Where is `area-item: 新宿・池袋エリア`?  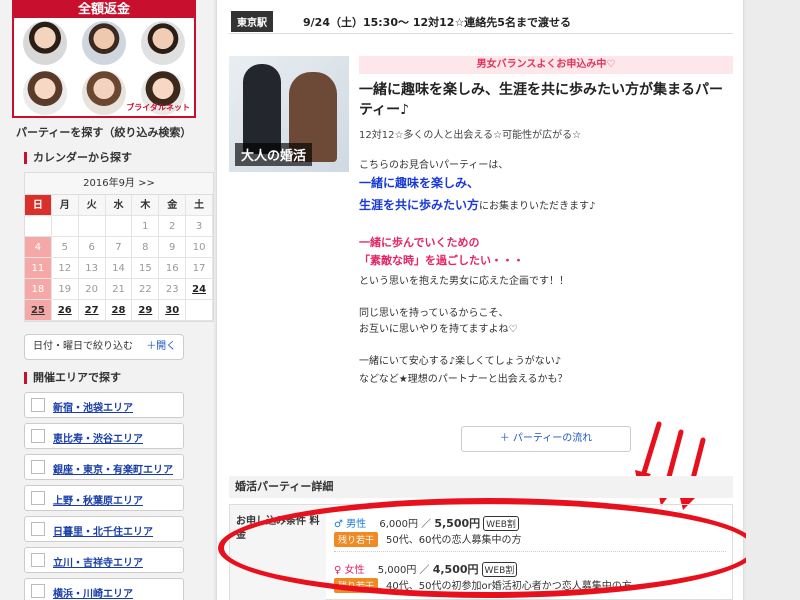
area-item: 新宿・池袋エリア is located at coordinates (104, 405).